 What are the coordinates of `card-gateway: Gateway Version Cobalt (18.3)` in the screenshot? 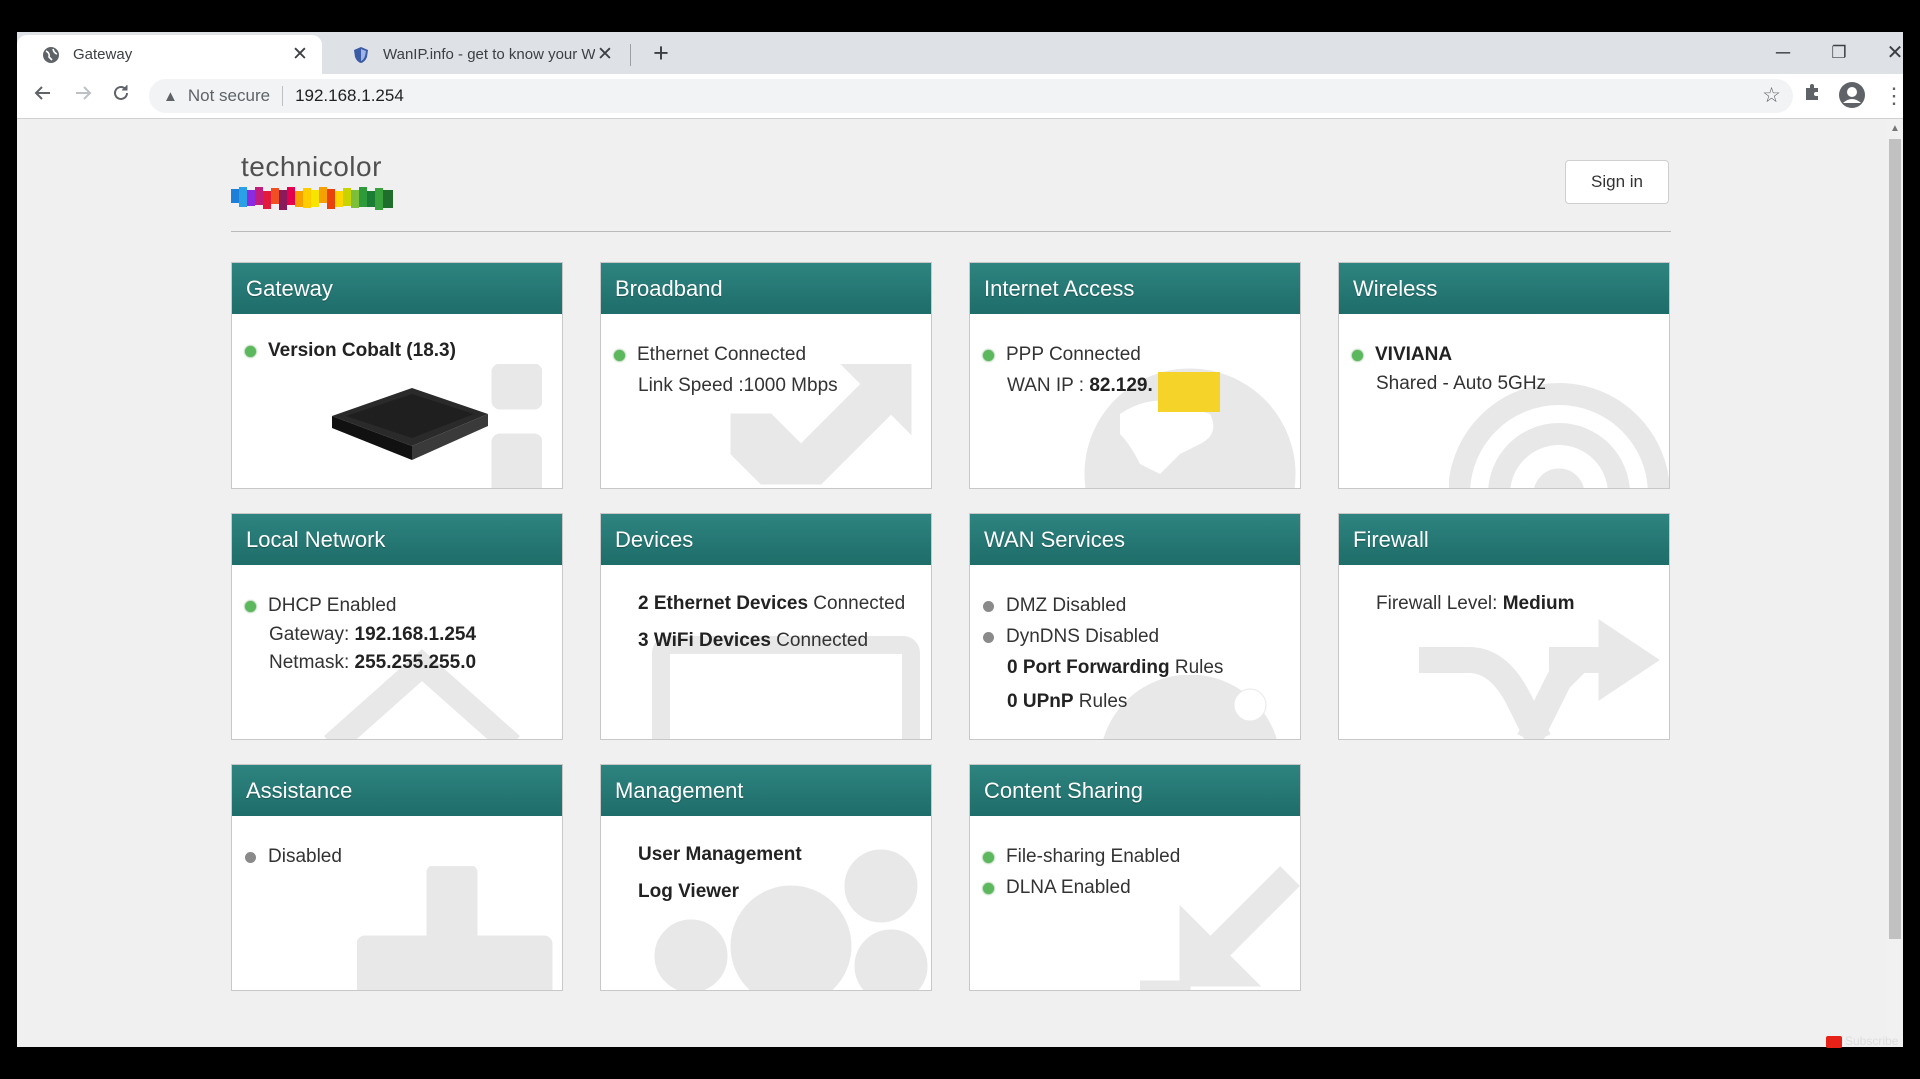 It's located at (397, 375).